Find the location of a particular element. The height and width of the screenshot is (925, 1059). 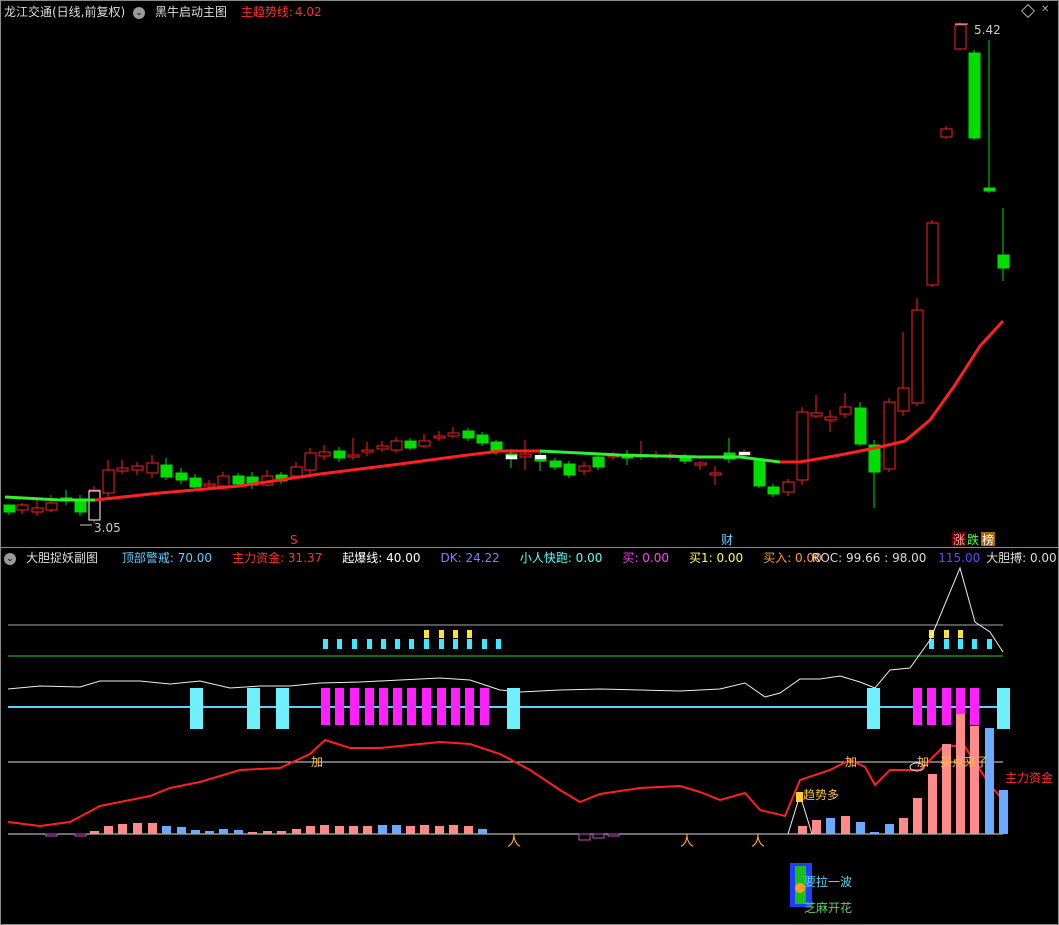

annotation-qushiduo: 趋势多 is located at coordinates (821, 795).